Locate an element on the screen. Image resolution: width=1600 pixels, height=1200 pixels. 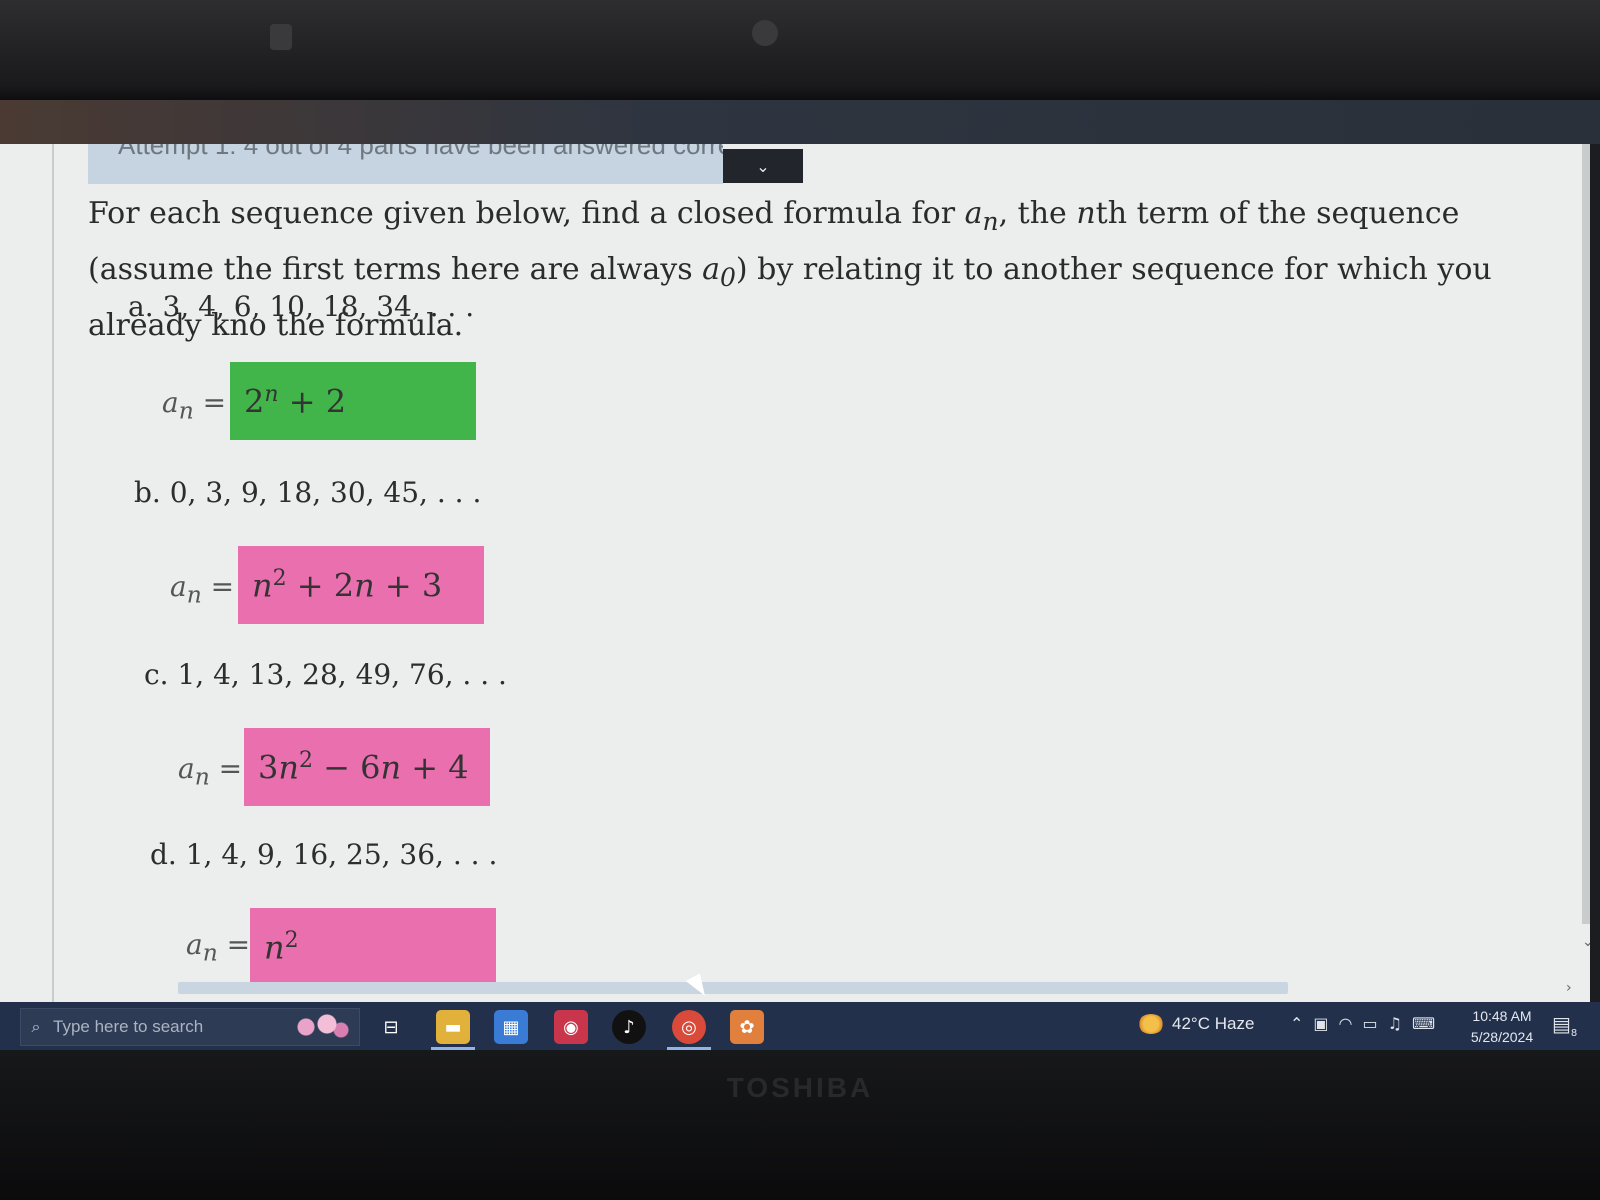
battery-icon: ▭ is located at coordinates (1370, 1023).